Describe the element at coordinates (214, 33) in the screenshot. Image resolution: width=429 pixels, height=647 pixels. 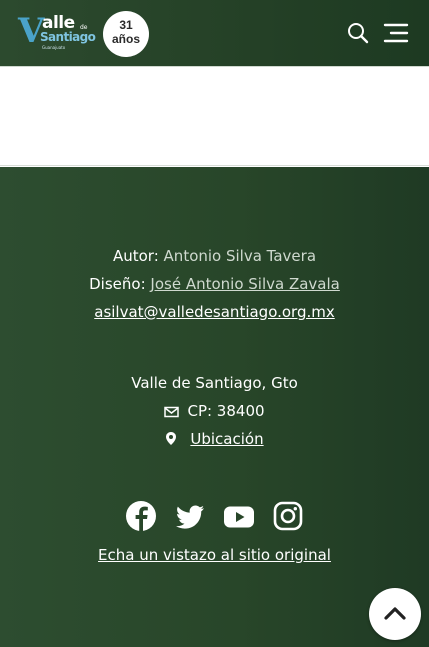
I see `top-bar: V alle de Santiago Guanajuato 31 años` at that location.